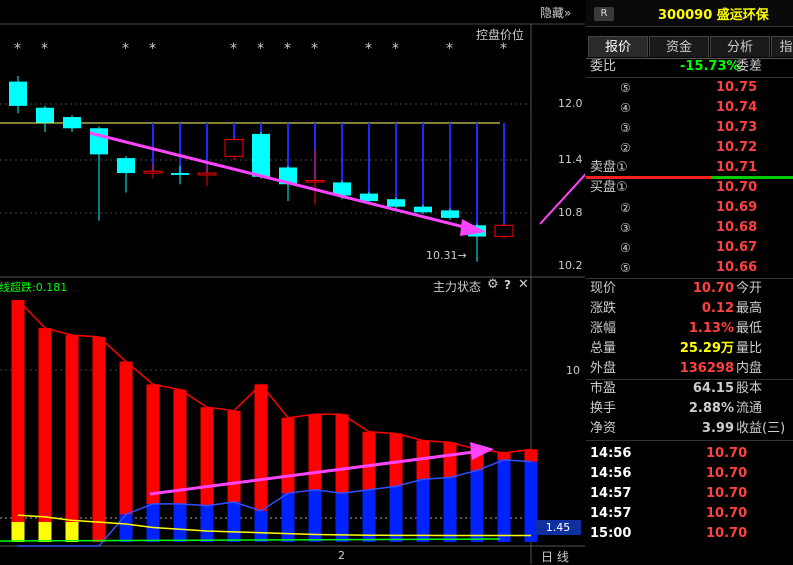 This screenshot has height=565, width=793. Describe the element at coordinates (689, 88) in the screenshot. I see `sell-row: ⑤ 10.75` at that location.